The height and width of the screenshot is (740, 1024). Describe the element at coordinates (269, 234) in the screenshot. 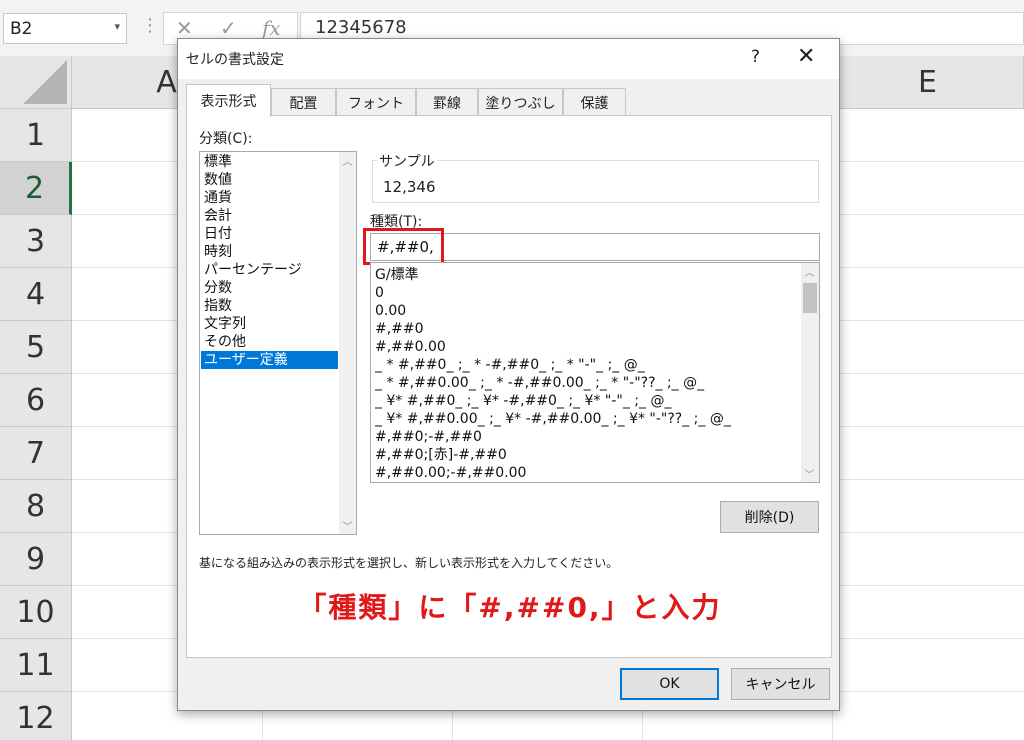

I see `list-item: 日付` at that location.